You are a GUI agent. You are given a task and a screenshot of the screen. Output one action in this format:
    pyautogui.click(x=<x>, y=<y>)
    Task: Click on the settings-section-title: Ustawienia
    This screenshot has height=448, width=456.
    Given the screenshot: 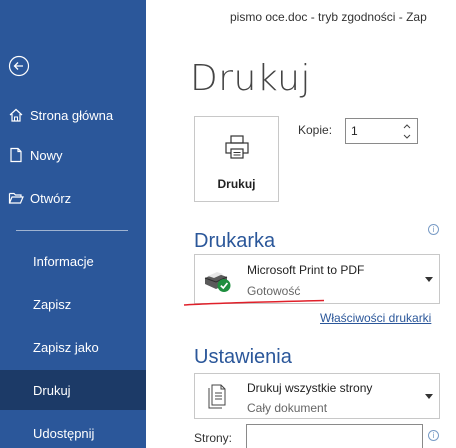 What is the action you would take?
    pyautogui.click(x=243, y=357)
    